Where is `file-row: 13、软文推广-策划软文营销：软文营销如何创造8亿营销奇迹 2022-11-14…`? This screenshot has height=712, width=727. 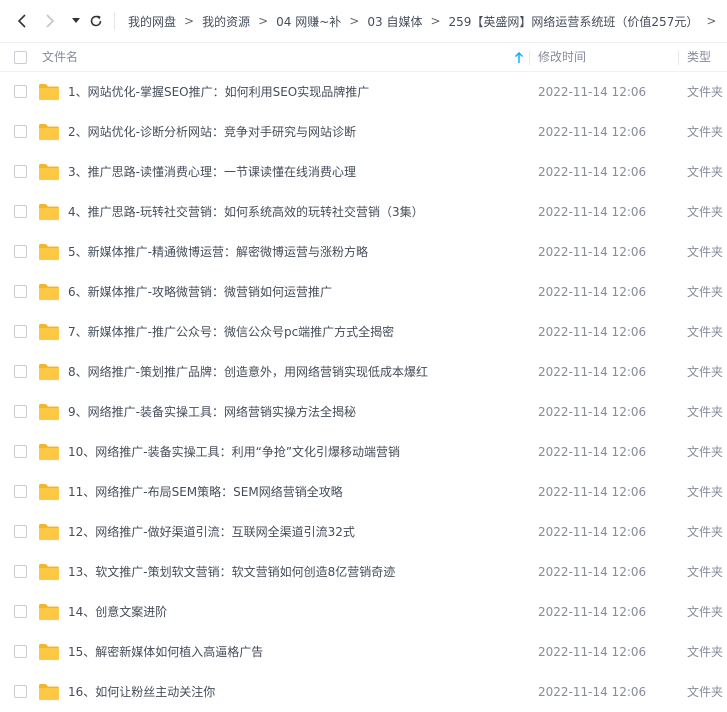
file-row: 13、软文推广-策划软文营销：软文营销如何创造8亿营销奇迹 2022-11-14… is located at coordinates (363, 572).